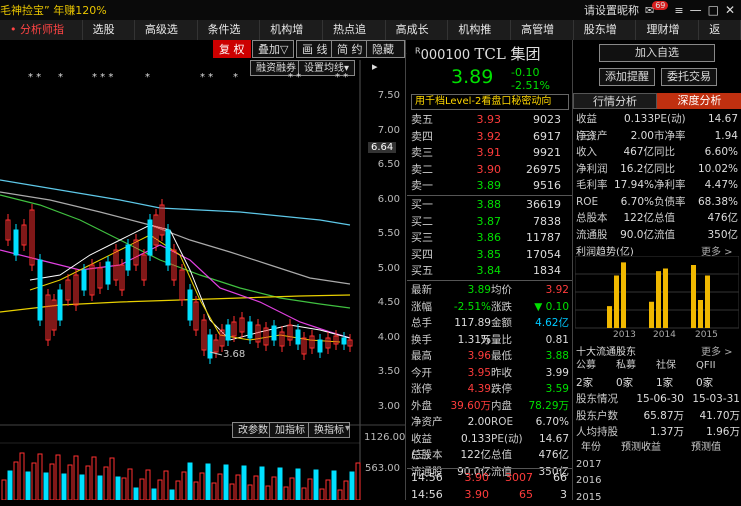  I want to click on forecast-row: 2017, so click(658, 465).